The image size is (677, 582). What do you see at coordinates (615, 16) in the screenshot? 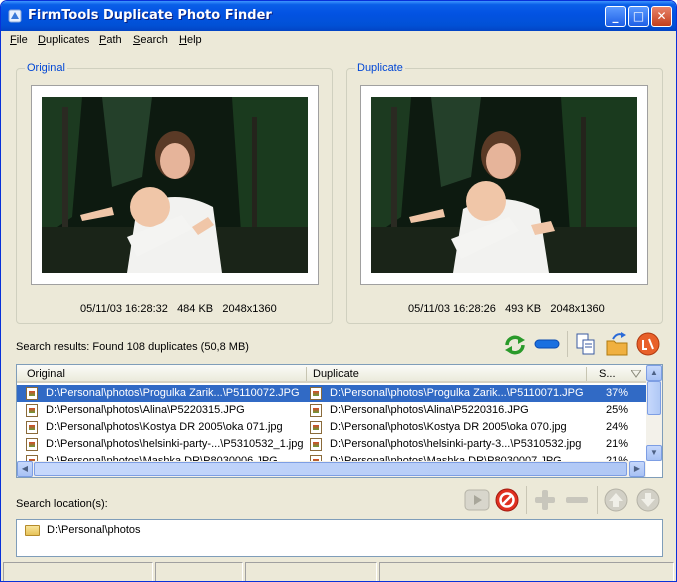
I see `minimize-button: _` at bounding box center [615, 16].